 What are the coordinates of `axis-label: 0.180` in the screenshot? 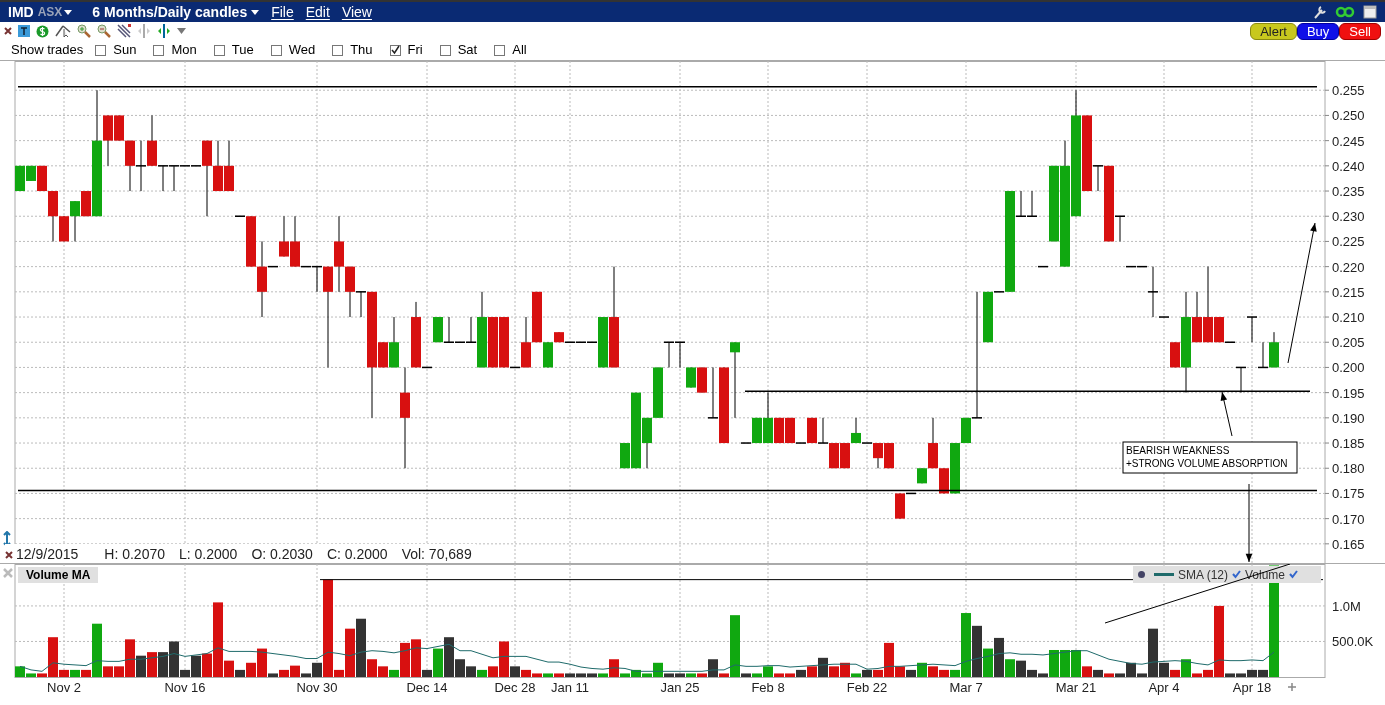 It's located at (1348, 469).